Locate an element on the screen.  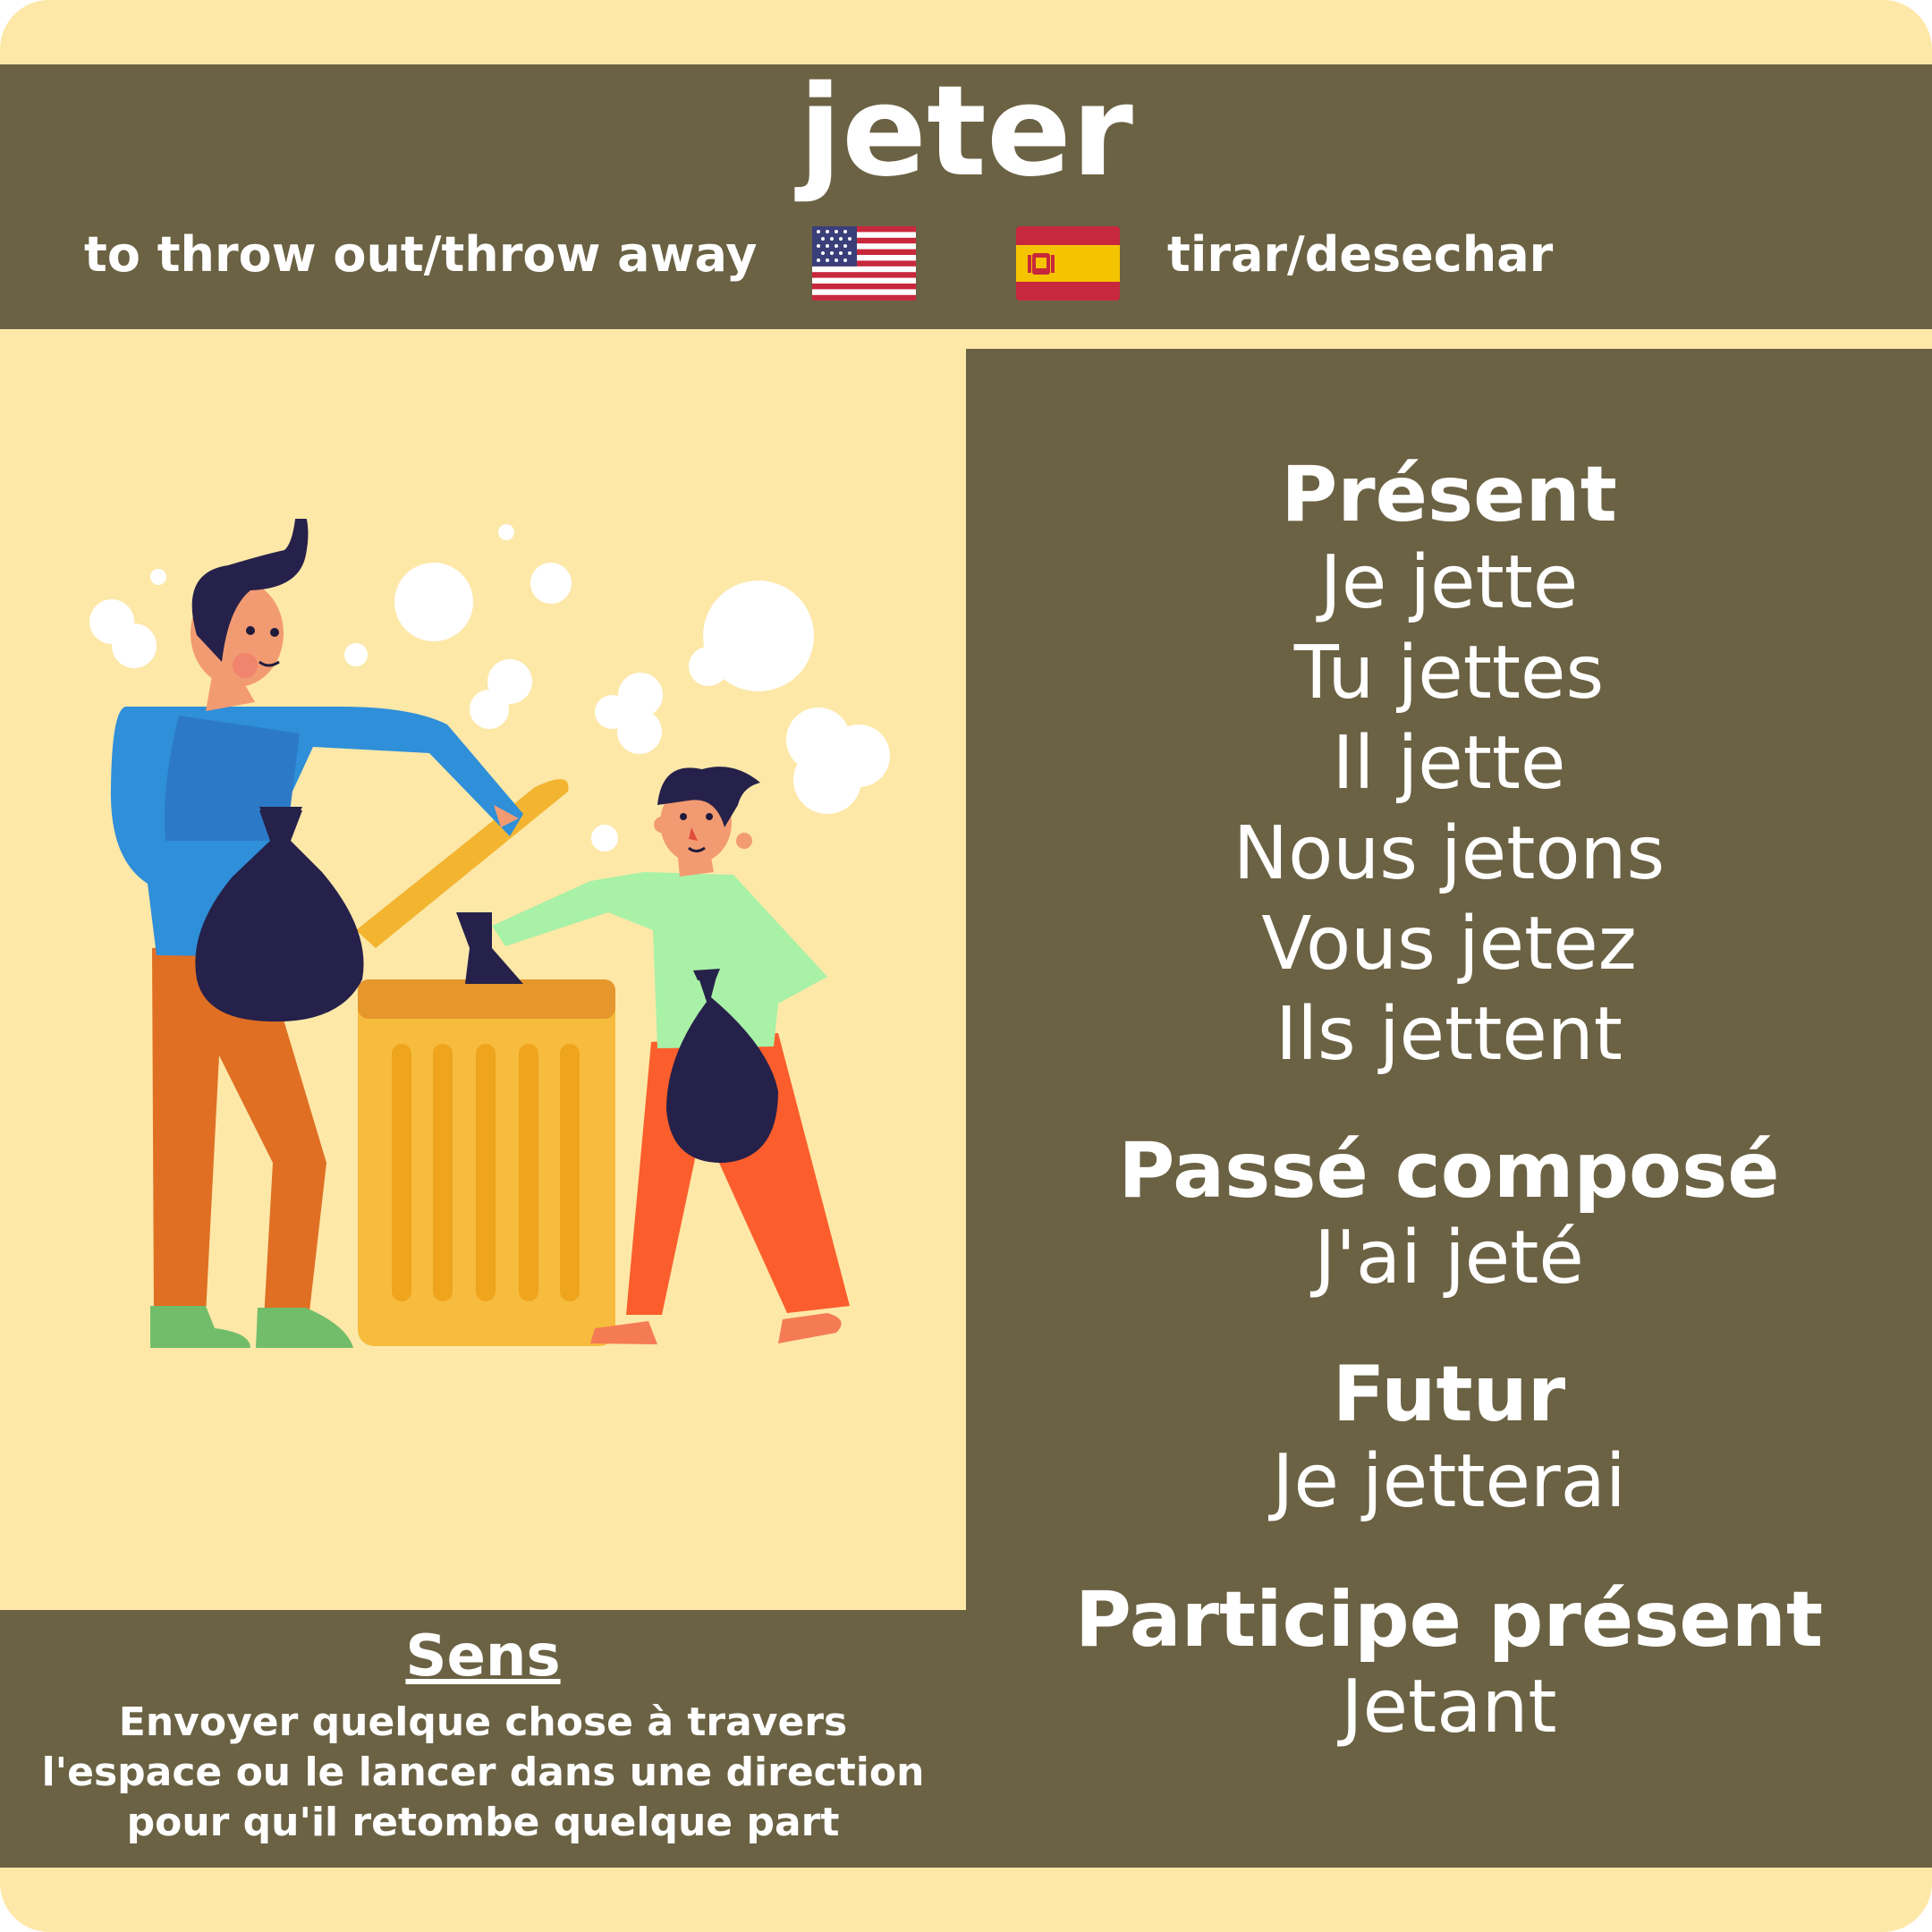
passe-compose-heading: Passé composé is located at coordinates (1449, 1171).